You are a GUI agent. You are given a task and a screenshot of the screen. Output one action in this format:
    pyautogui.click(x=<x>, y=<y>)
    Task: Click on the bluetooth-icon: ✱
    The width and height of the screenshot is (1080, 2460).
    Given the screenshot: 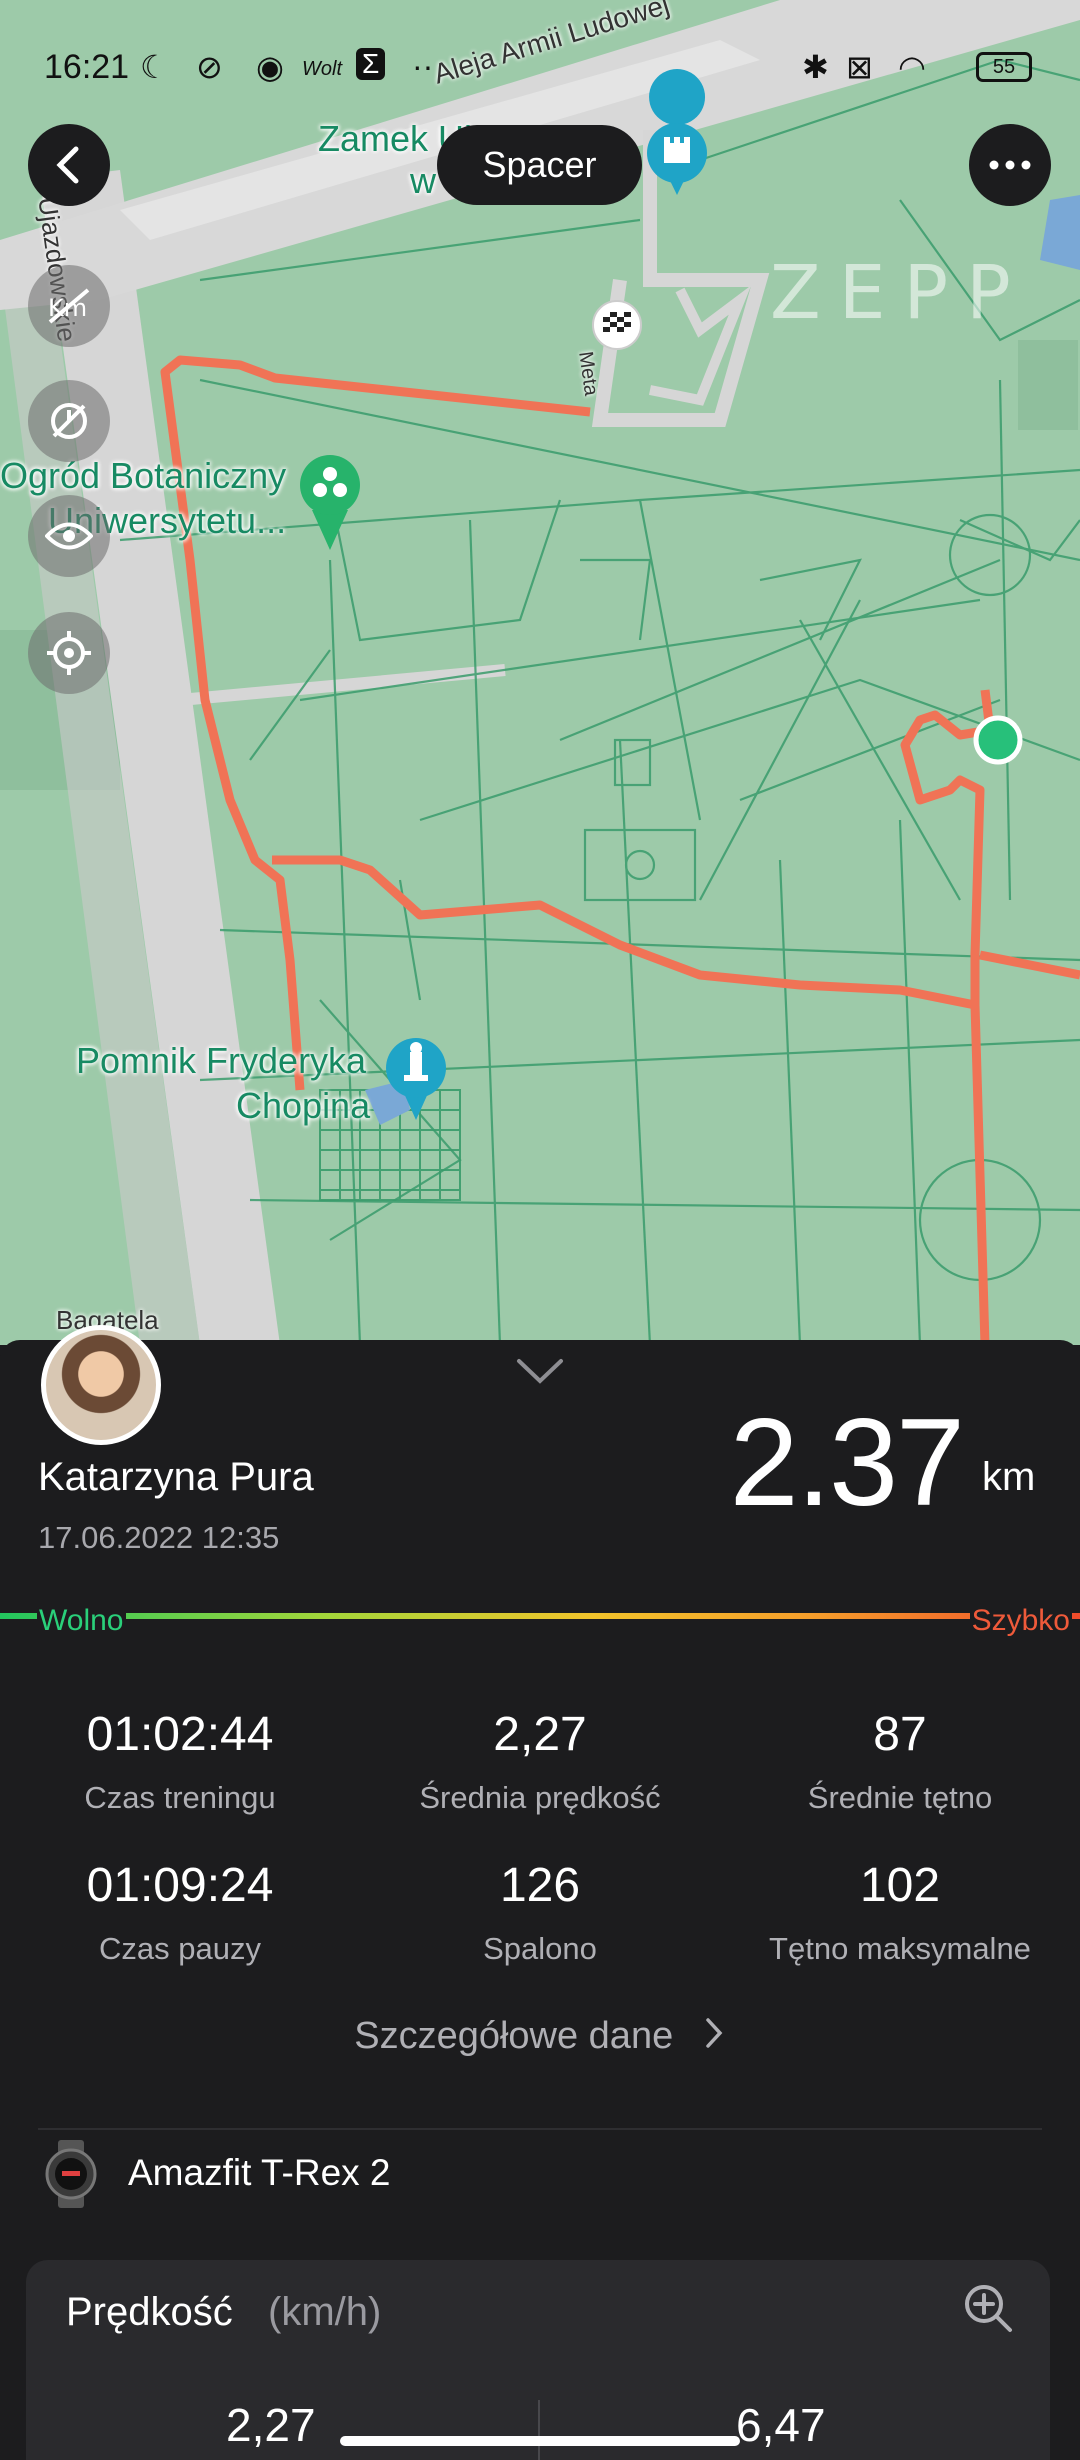 What is the action you would take?
    pyautogui.click(x=815, y=67)
    